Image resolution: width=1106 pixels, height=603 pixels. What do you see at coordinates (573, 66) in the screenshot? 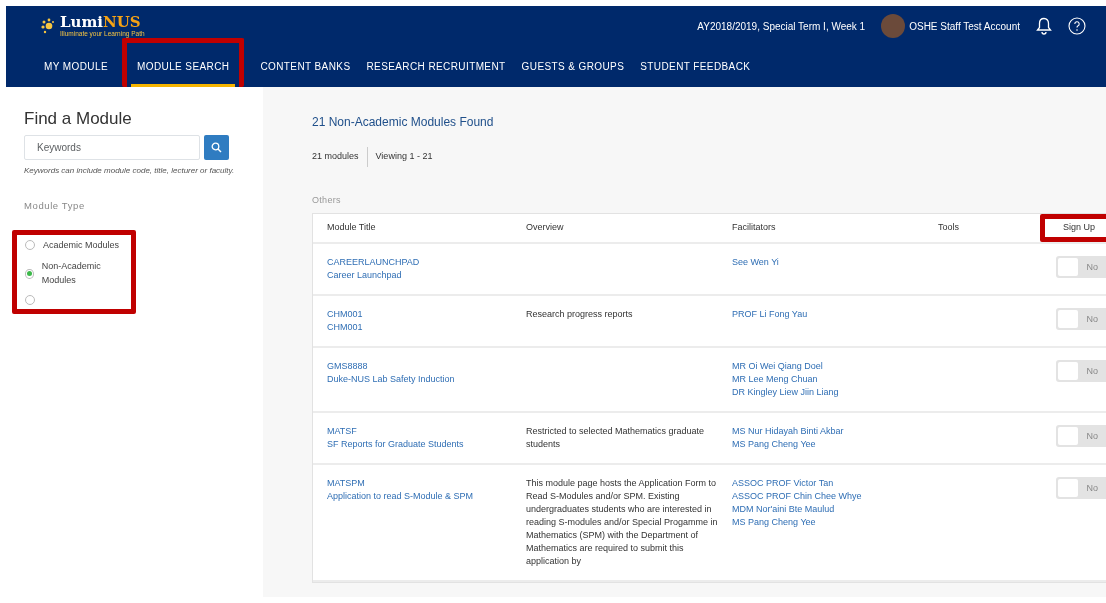
I see `nav-tab: GUESTS & GROUPS` at bounding box center [573, 66].